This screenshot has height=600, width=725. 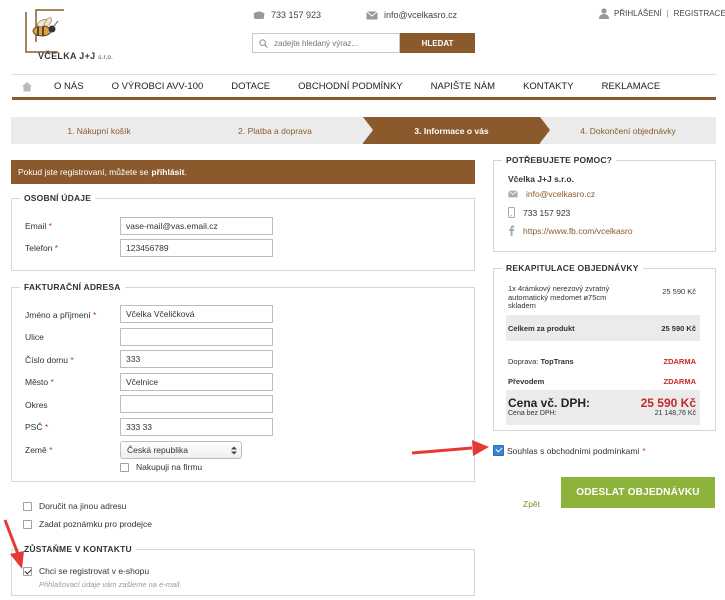 What do you see at coordinates (259, 15) in the screenshot?
I see `phone-icon` at bounding box center [259, 15].